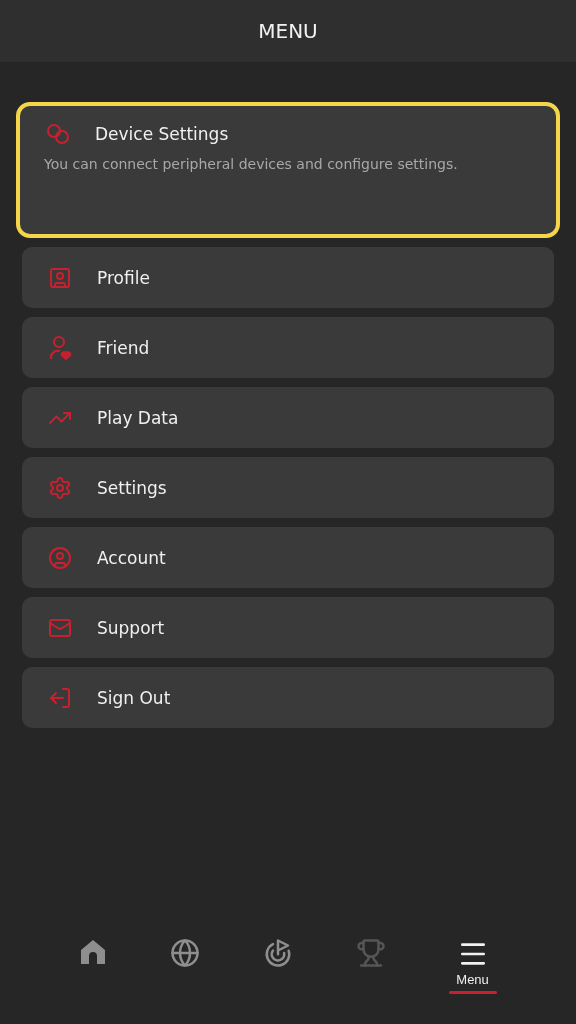  Describe the element at coordinates (60, 557) in the screenshot. I see `user-circle-icon` at that location.